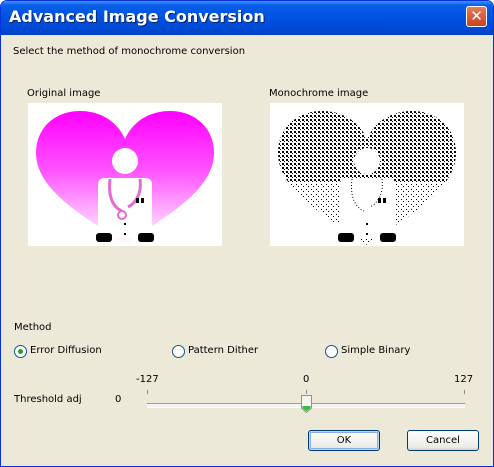  I want to click on method-label: Method, so click(33, 327).